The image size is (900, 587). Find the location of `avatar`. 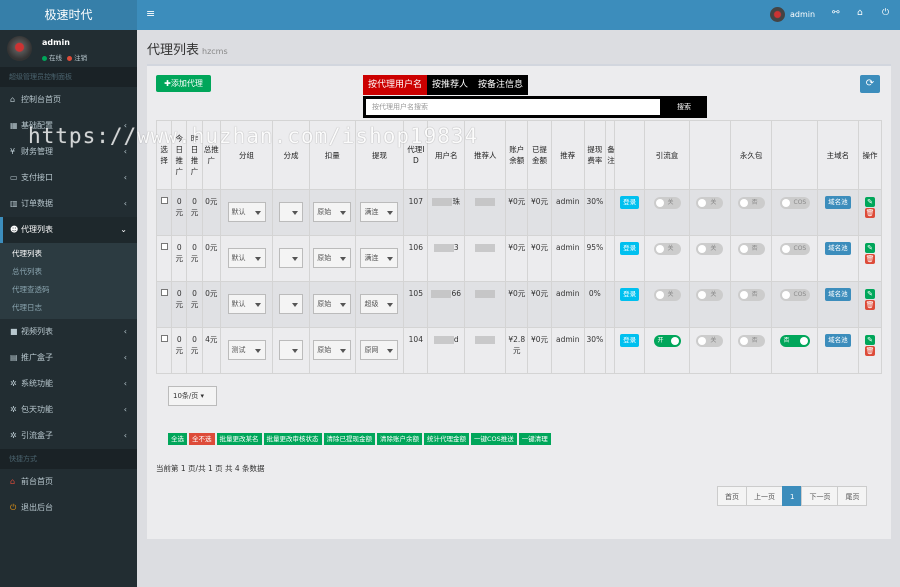

avatar is located at coordinates (777, 14).